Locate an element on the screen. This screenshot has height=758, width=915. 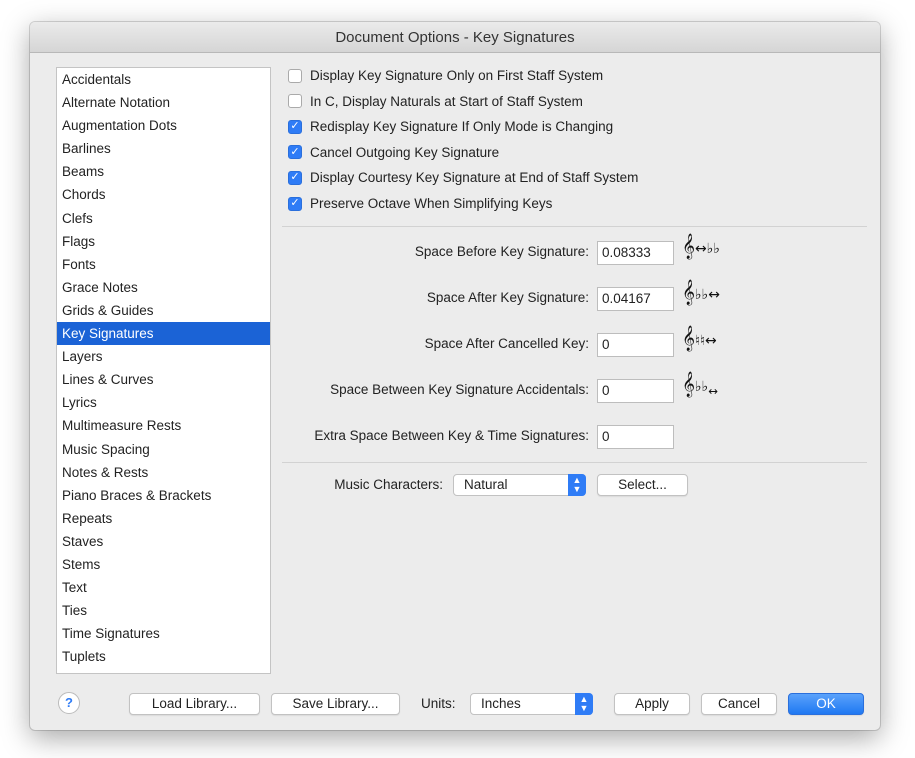
sidebar-item-barlines: Barlines is located at coordinates (163, 148).